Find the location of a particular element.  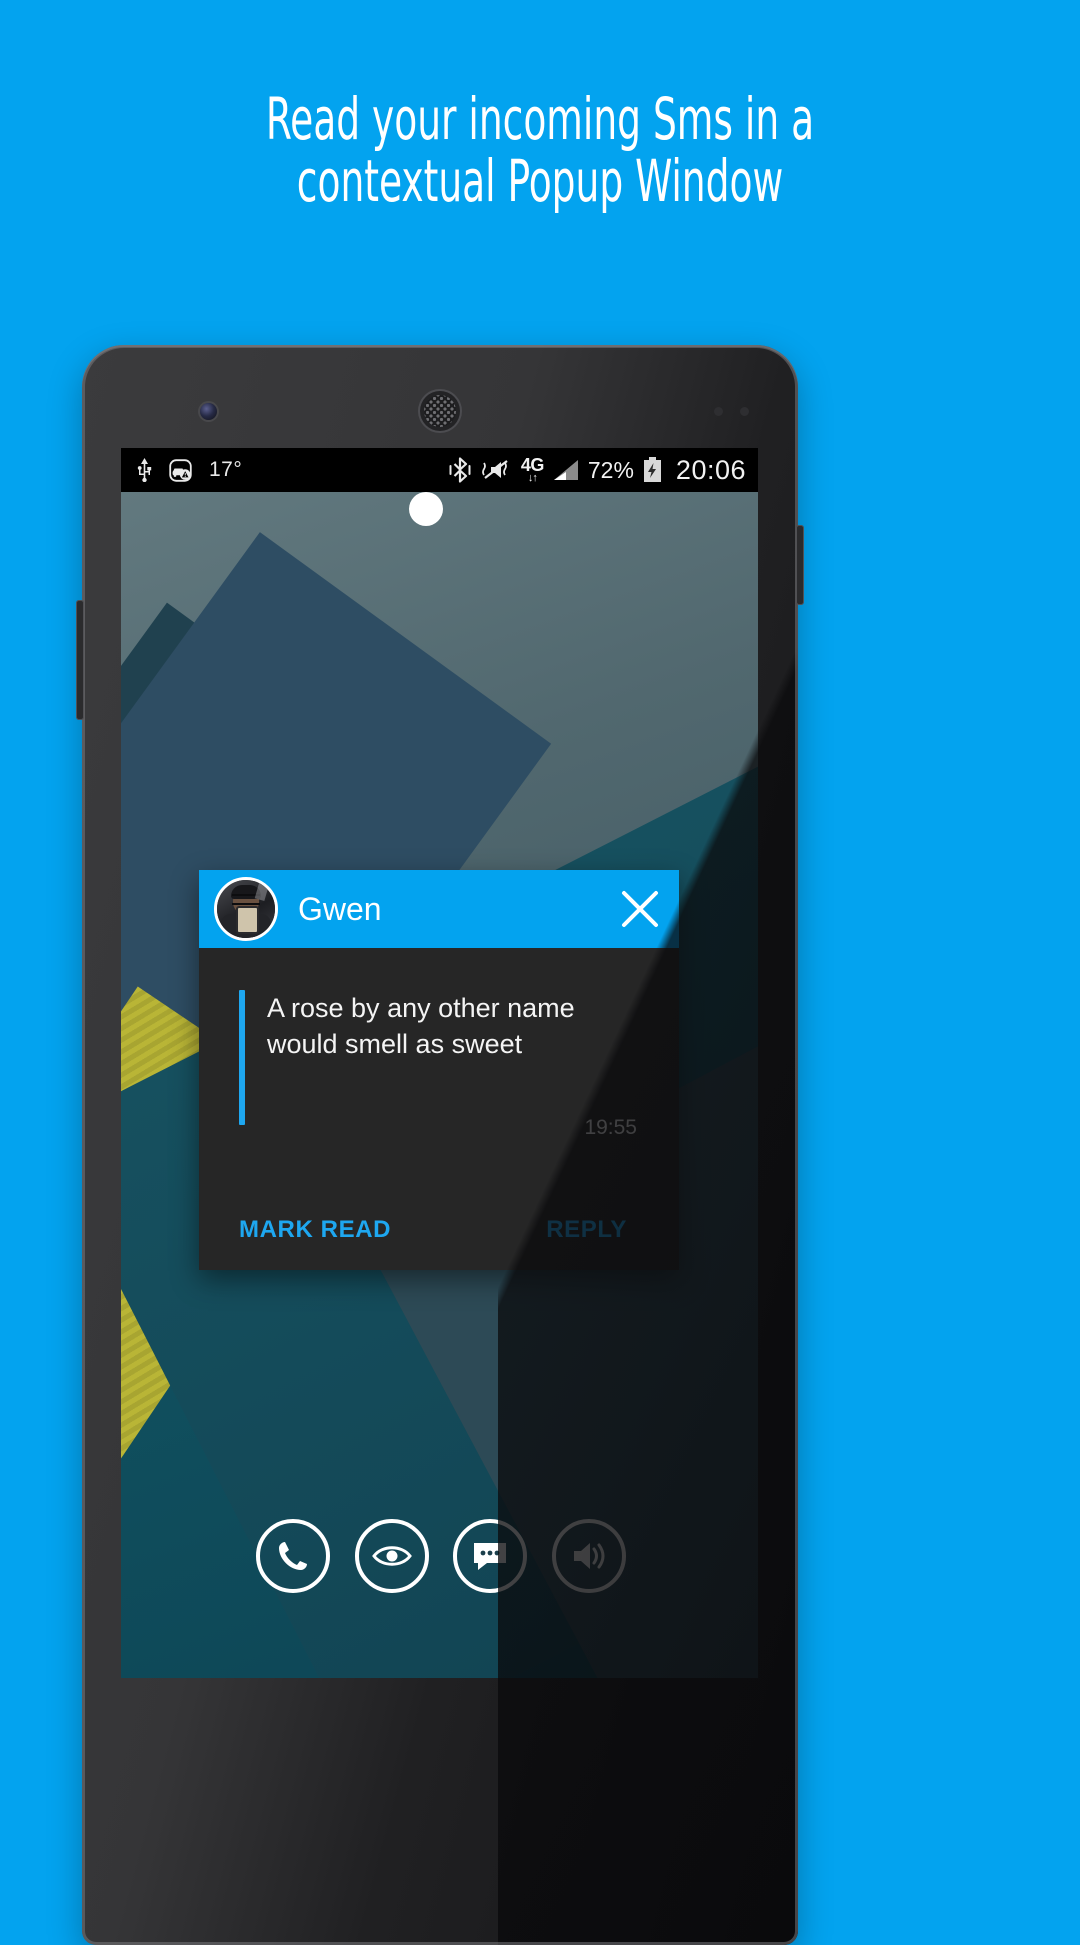

ringer-silent-vibrate-icon is located at coordinates (496, 470).